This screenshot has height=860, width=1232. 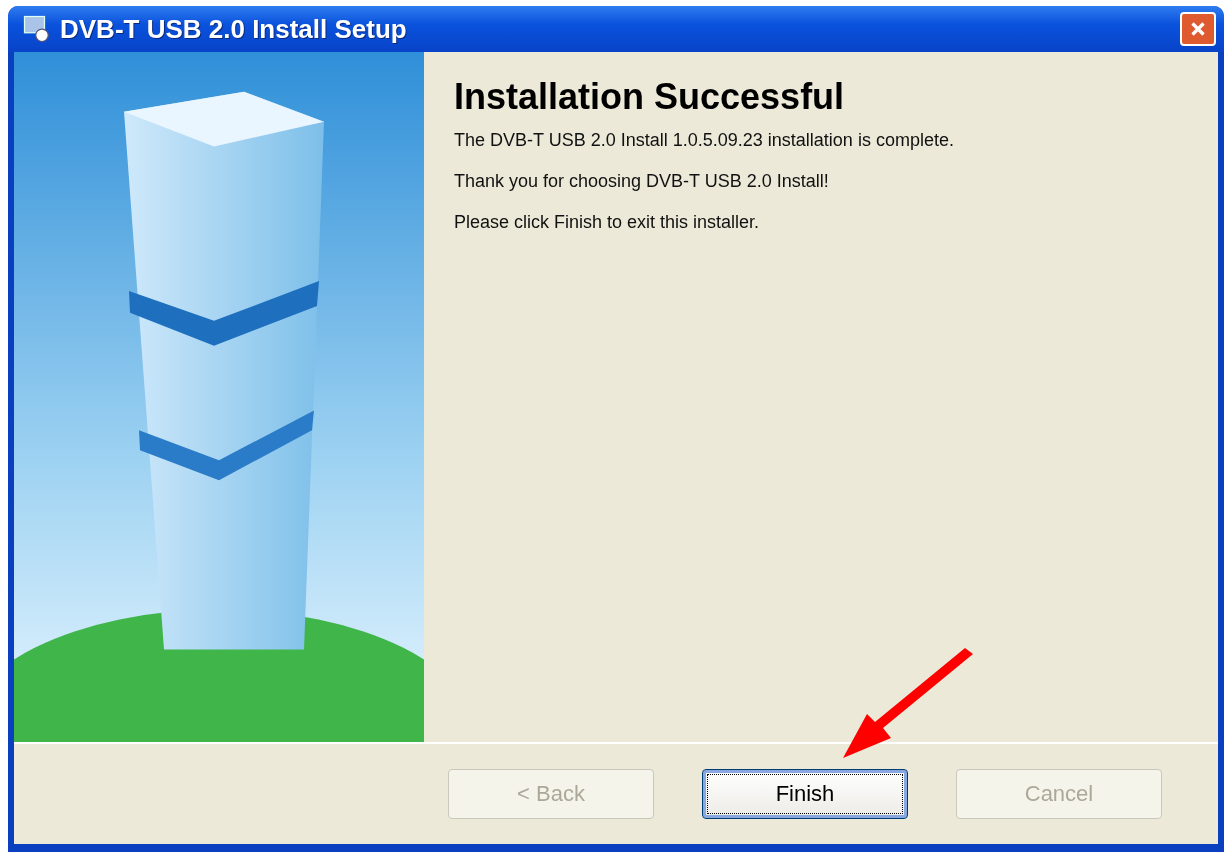 What do you see at coordinates (1198, 29) in the screenshot?
I see `close-button` at bounding box center [1198, 29].